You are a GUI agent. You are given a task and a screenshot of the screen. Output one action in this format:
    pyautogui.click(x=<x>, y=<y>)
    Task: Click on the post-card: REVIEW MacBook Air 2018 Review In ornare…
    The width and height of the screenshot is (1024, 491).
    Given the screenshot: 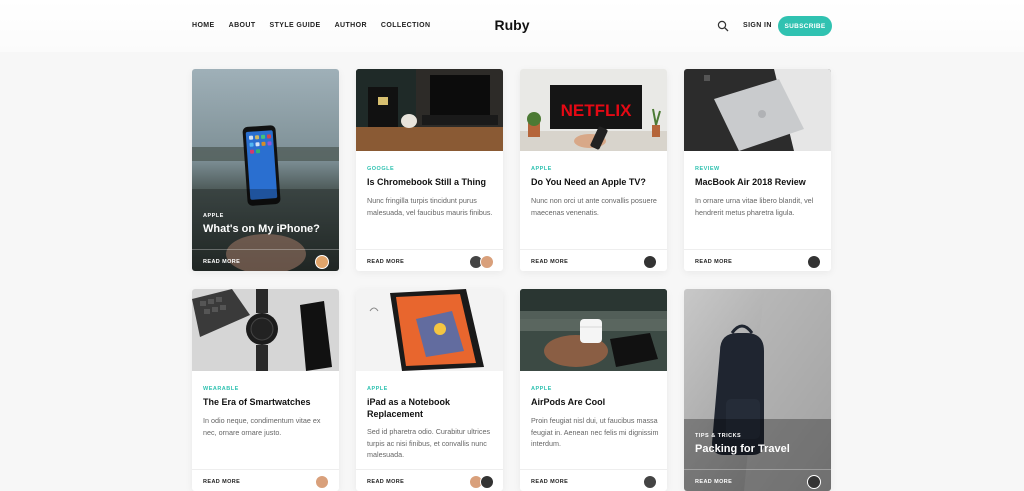 What is the action you would take?
    pyautogui.click(x=757, y=170)
    